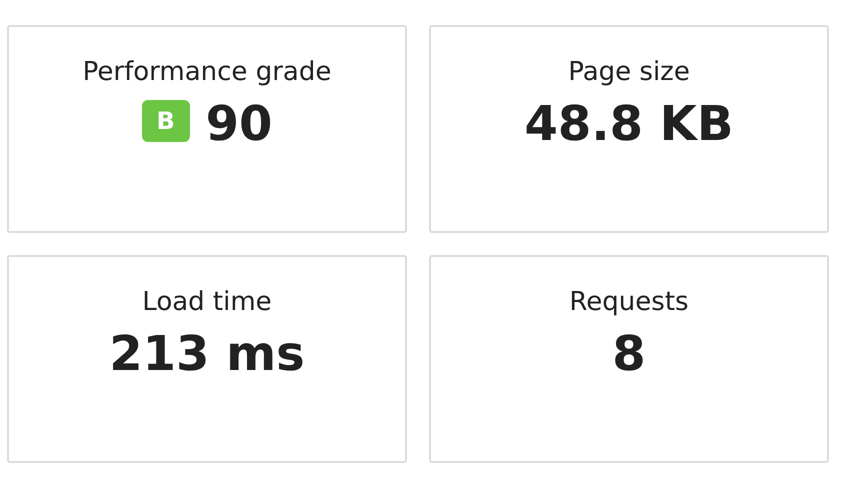 The image size is (858, 484). I want to click on metric-value: 8, so click(629, 355).